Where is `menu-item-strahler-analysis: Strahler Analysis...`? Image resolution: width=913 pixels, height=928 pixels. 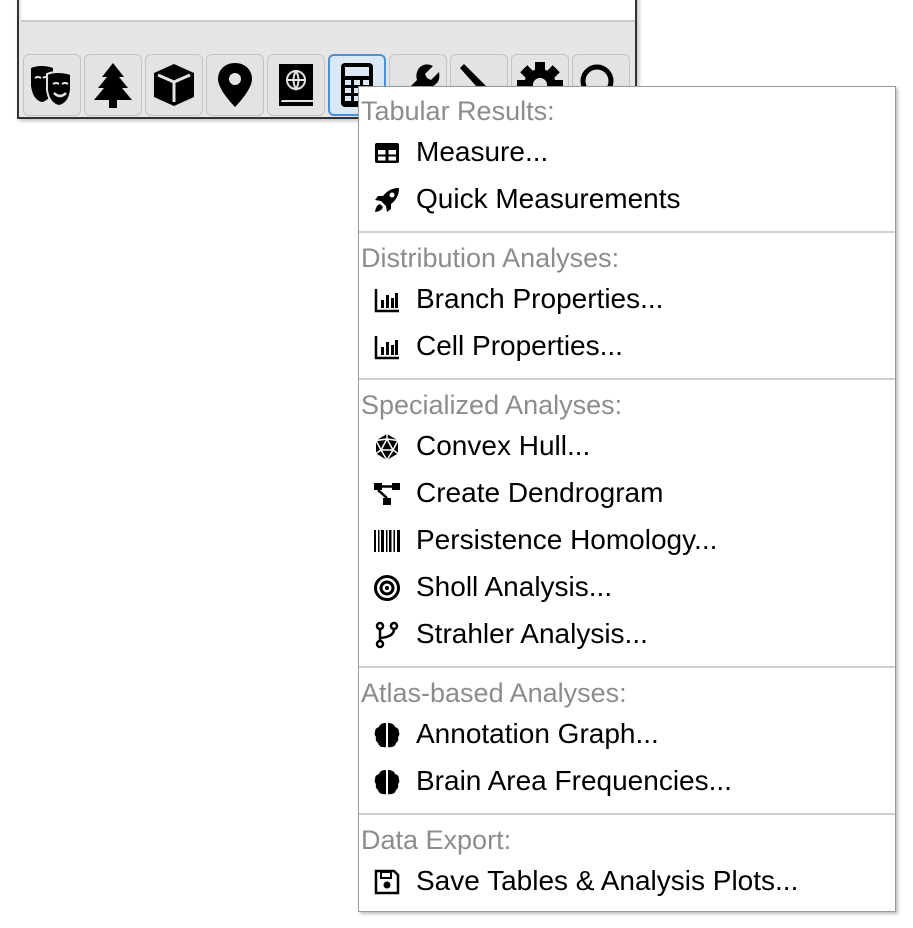 menu-item-strahler-analysis: Strahler Analysis... is located at coordinates (627, 634).